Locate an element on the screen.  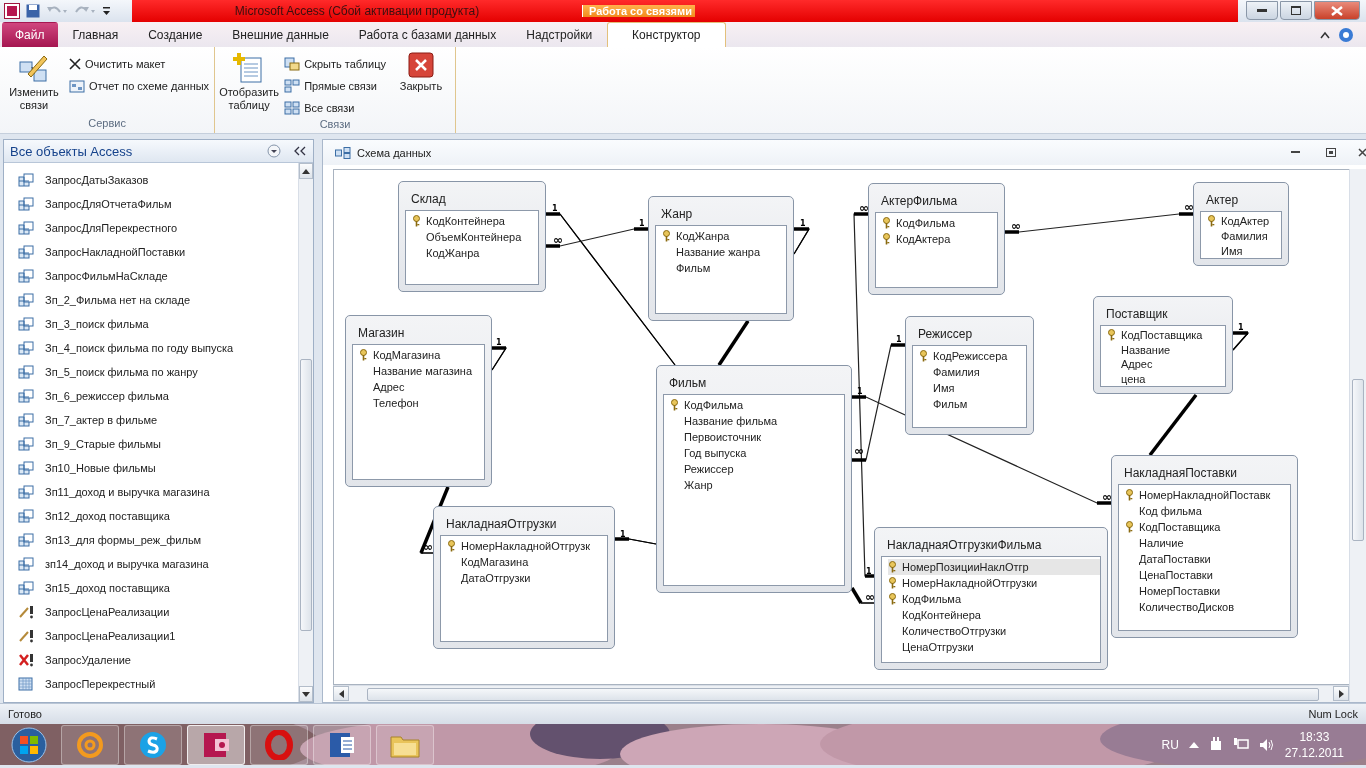
close-button is located at coordinates (1337, 10).